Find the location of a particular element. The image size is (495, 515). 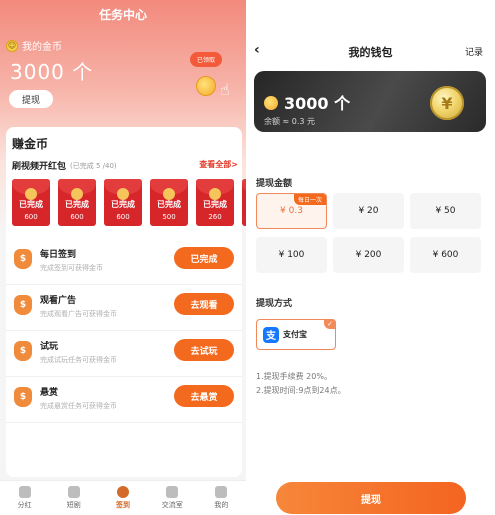

withdraw-notes: 1.提现手续费 20%。 2.提现时间:9点到24点。 is located at coordinates (301, 384).